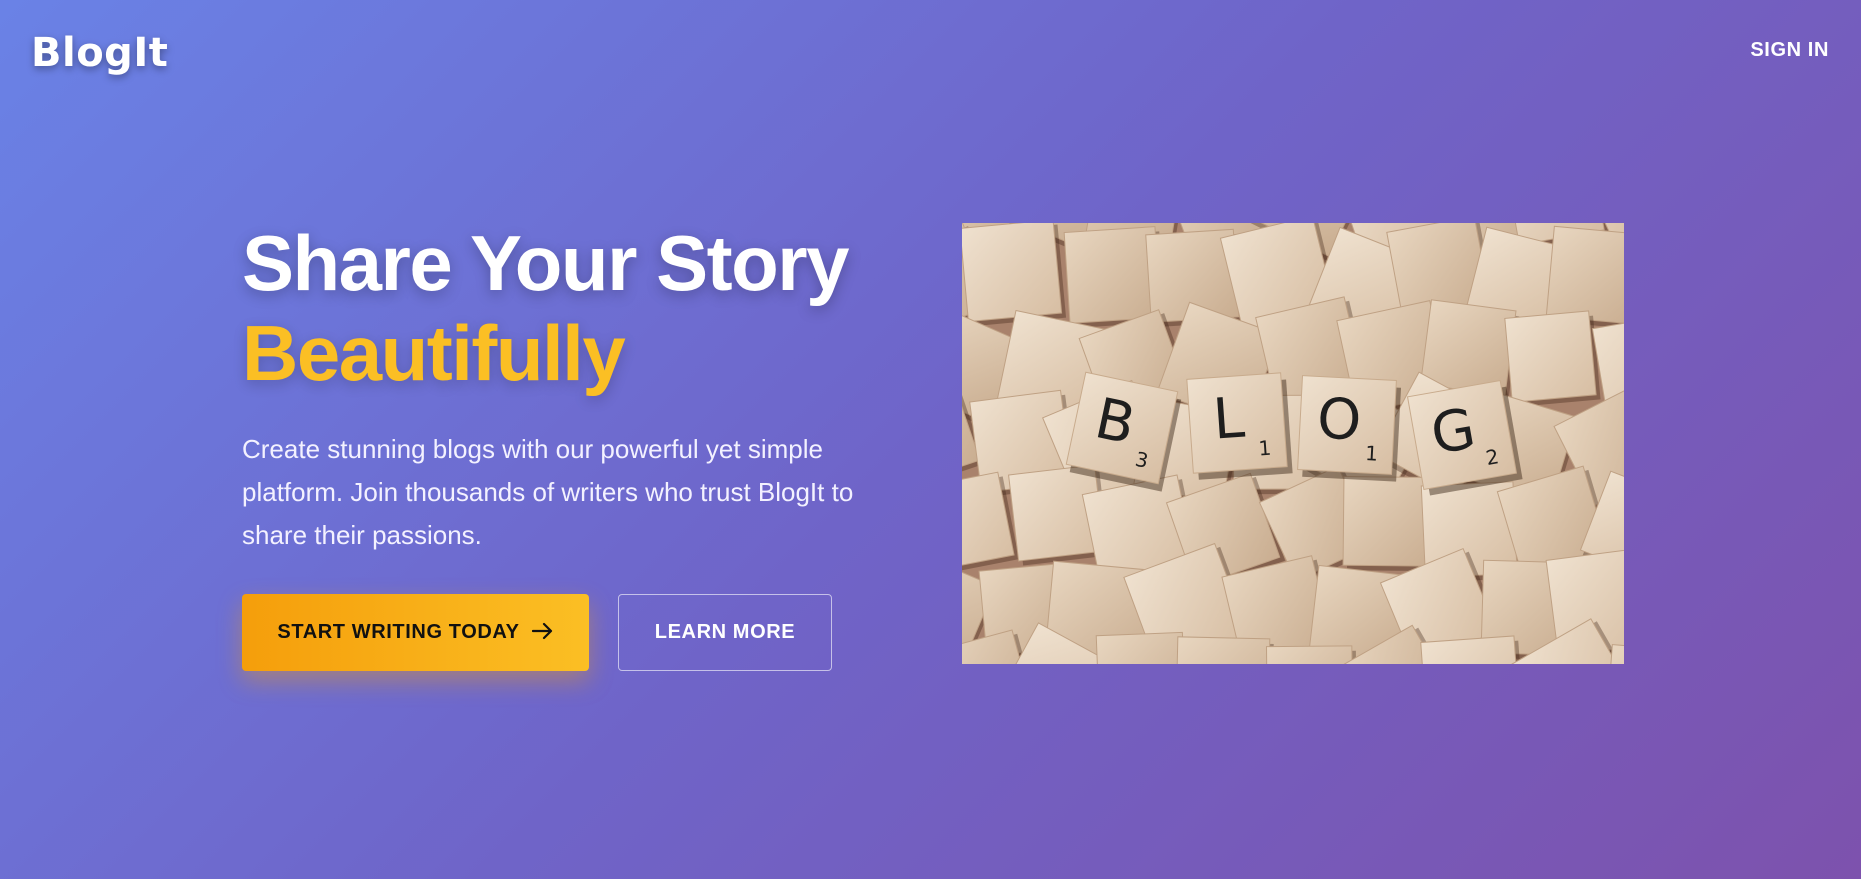 The height and width of the screenshot is (879, 1861). I want to click on arrow-right-icon, so click(542, 633).